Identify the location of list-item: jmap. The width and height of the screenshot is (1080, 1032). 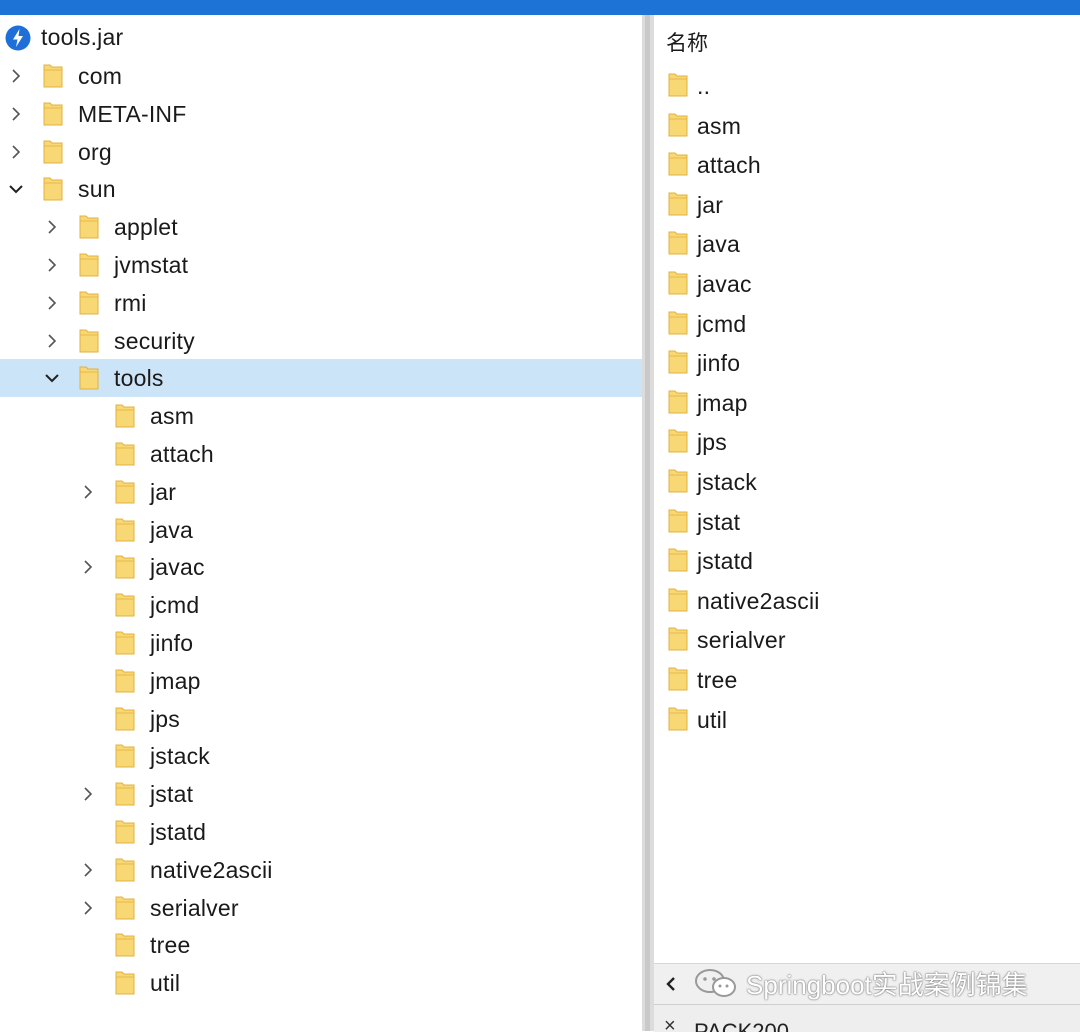
(867, 403).